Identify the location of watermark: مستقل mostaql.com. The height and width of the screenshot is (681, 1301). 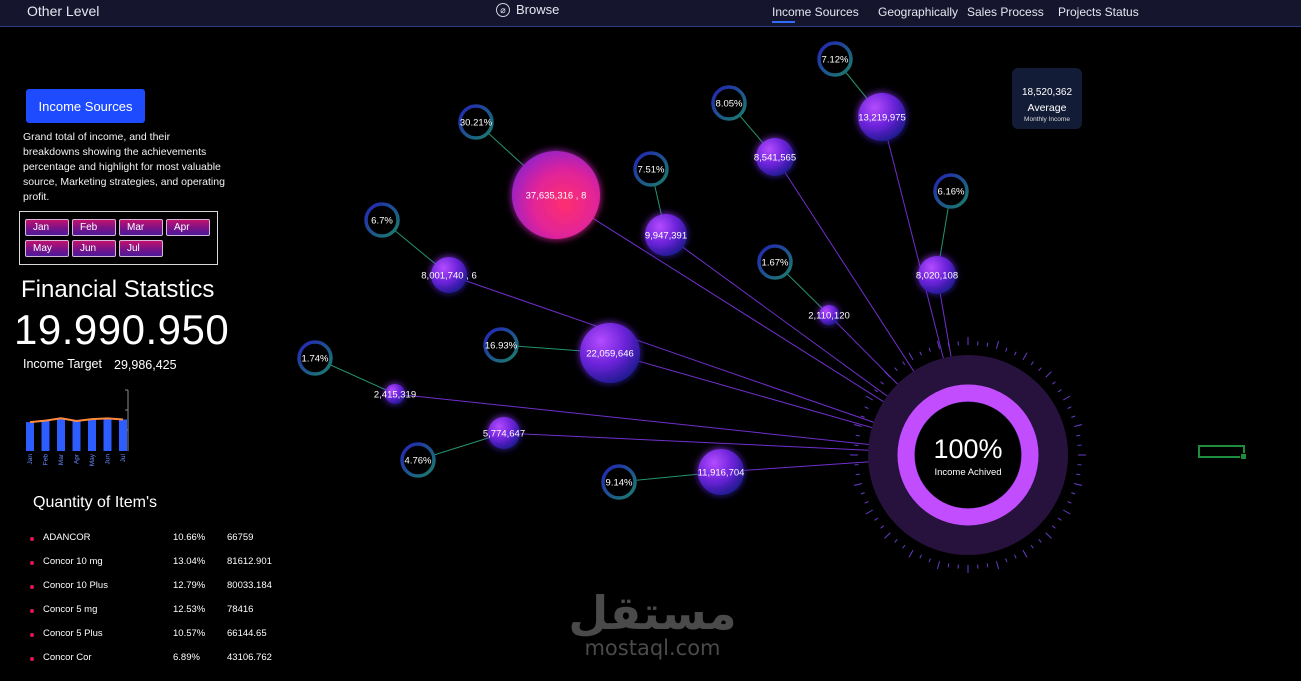
(652, 625).